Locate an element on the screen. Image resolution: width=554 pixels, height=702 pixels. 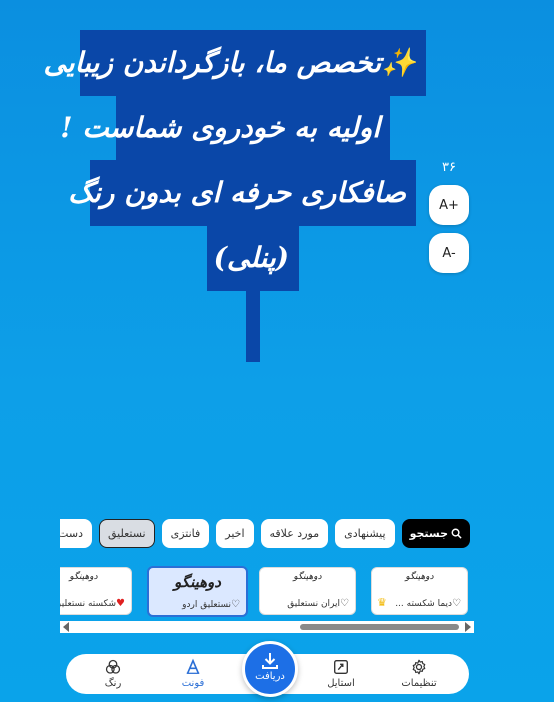
color-circles-icon is located at coordinates (113, 666).